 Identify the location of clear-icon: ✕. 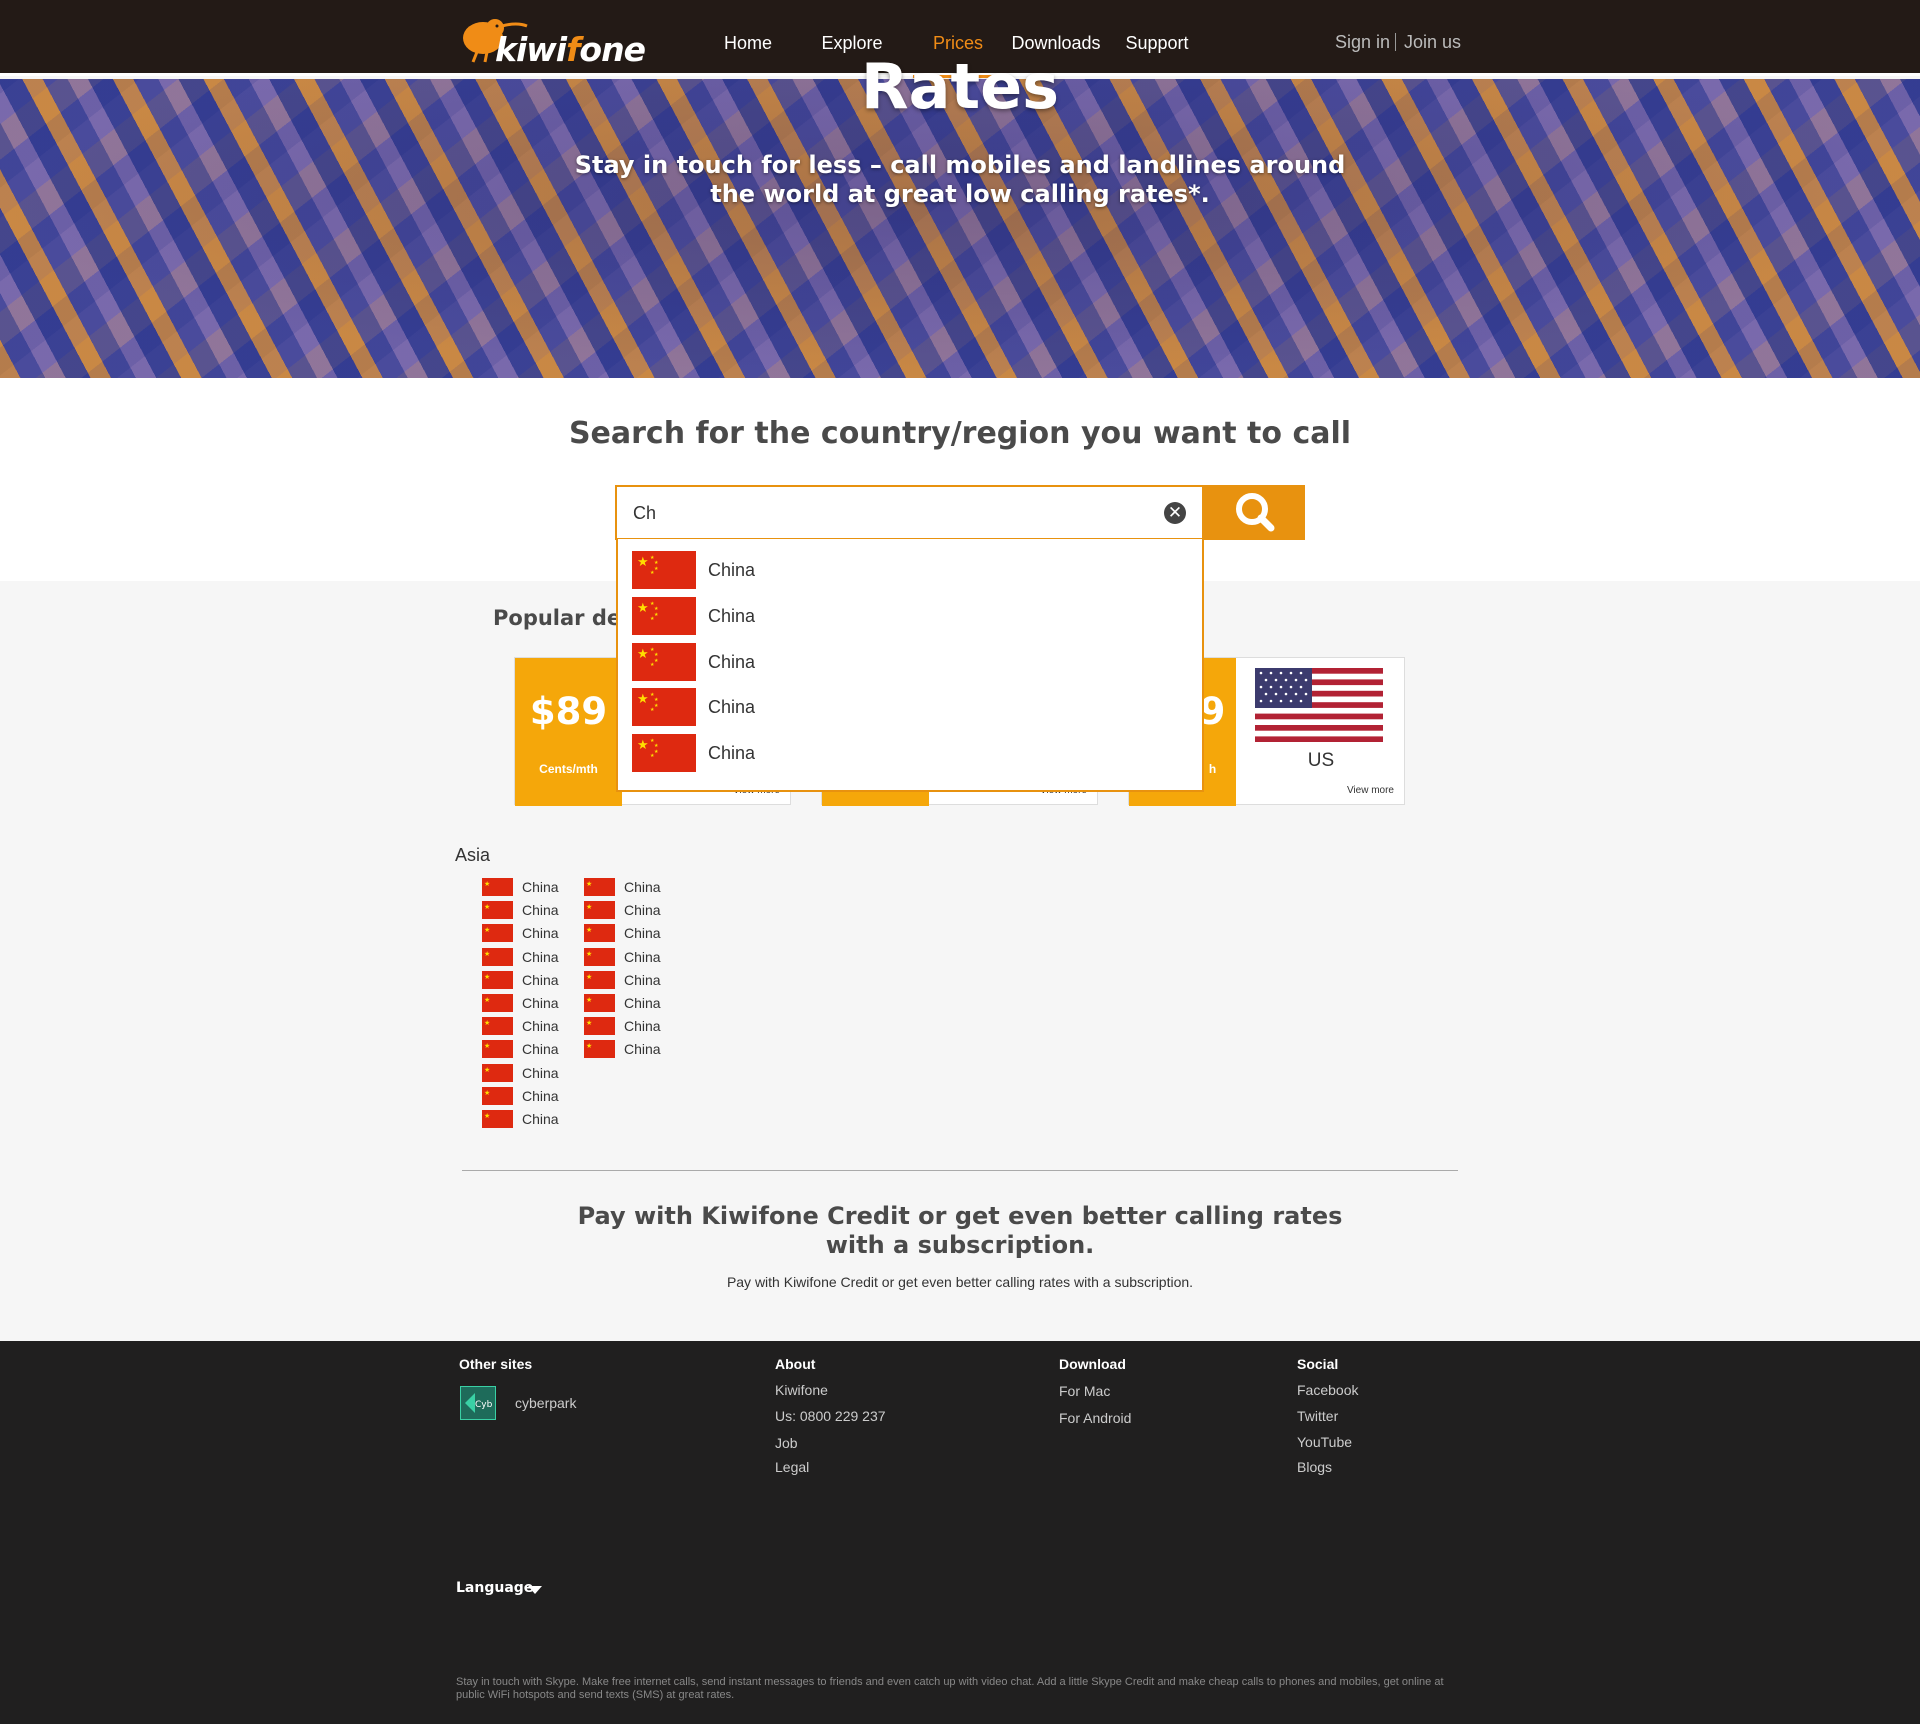
(1175, 513).